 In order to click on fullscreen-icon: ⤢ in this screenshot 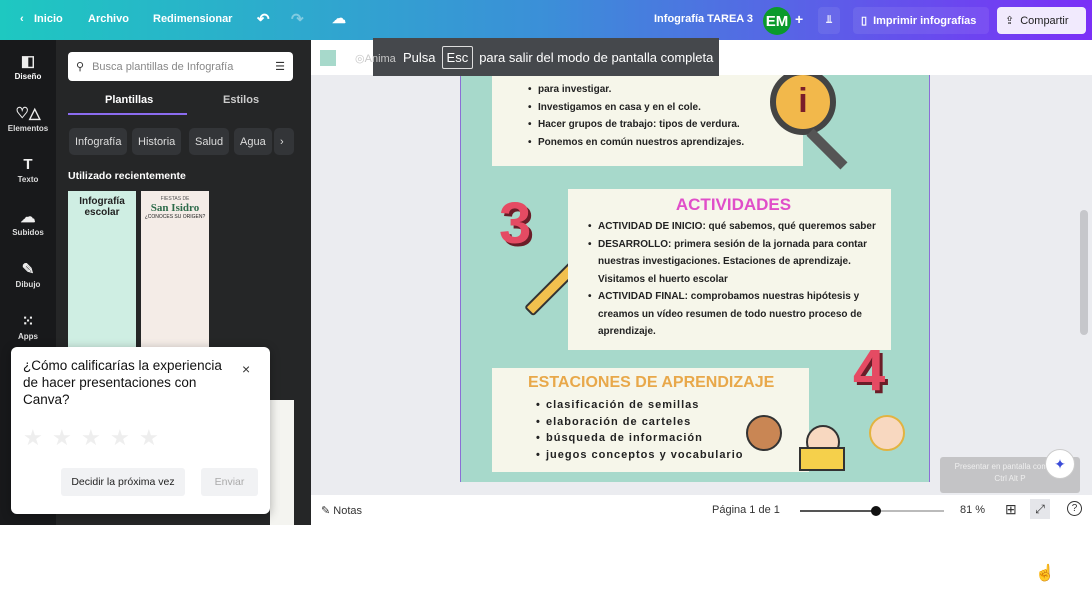, I will do `click(1040, 509)`.